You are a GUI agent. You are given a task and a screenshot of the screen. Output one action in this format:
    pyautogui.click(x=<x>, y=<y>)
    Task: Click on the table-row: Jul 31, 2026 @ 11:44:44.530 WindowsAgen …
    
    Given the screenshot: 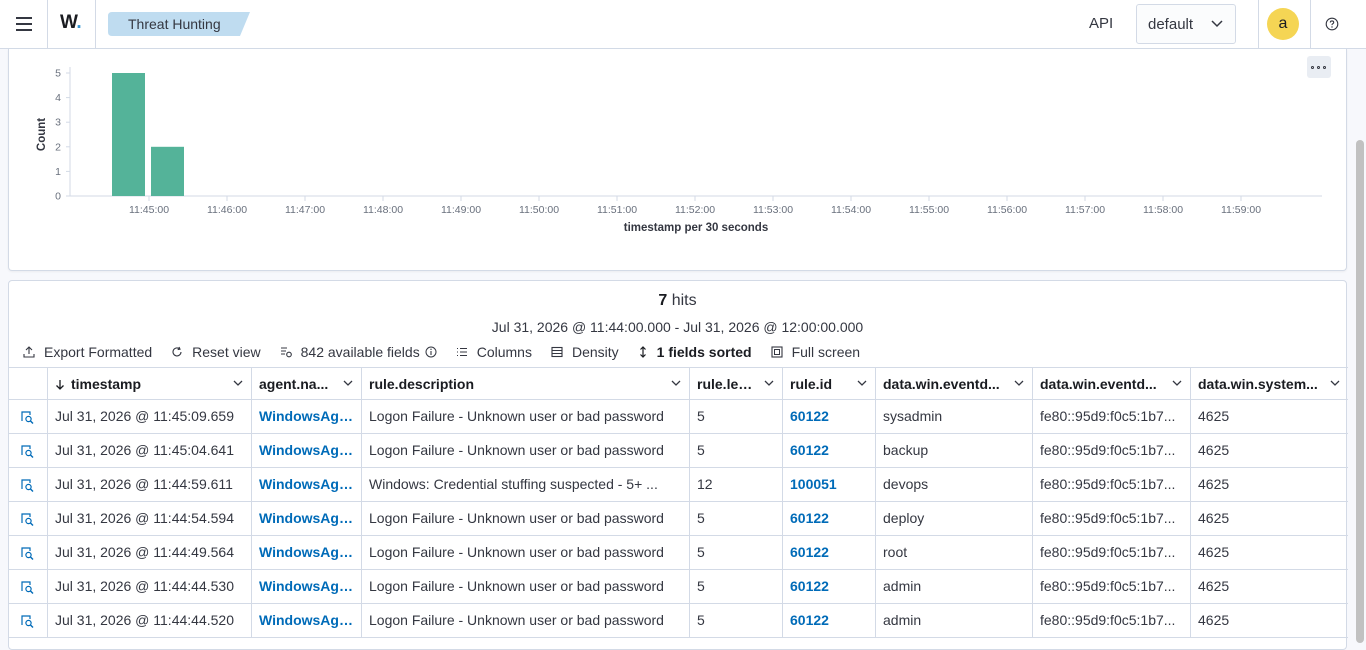 What is the action you would take?
    pyautogui.click(x=678, y=587)
    